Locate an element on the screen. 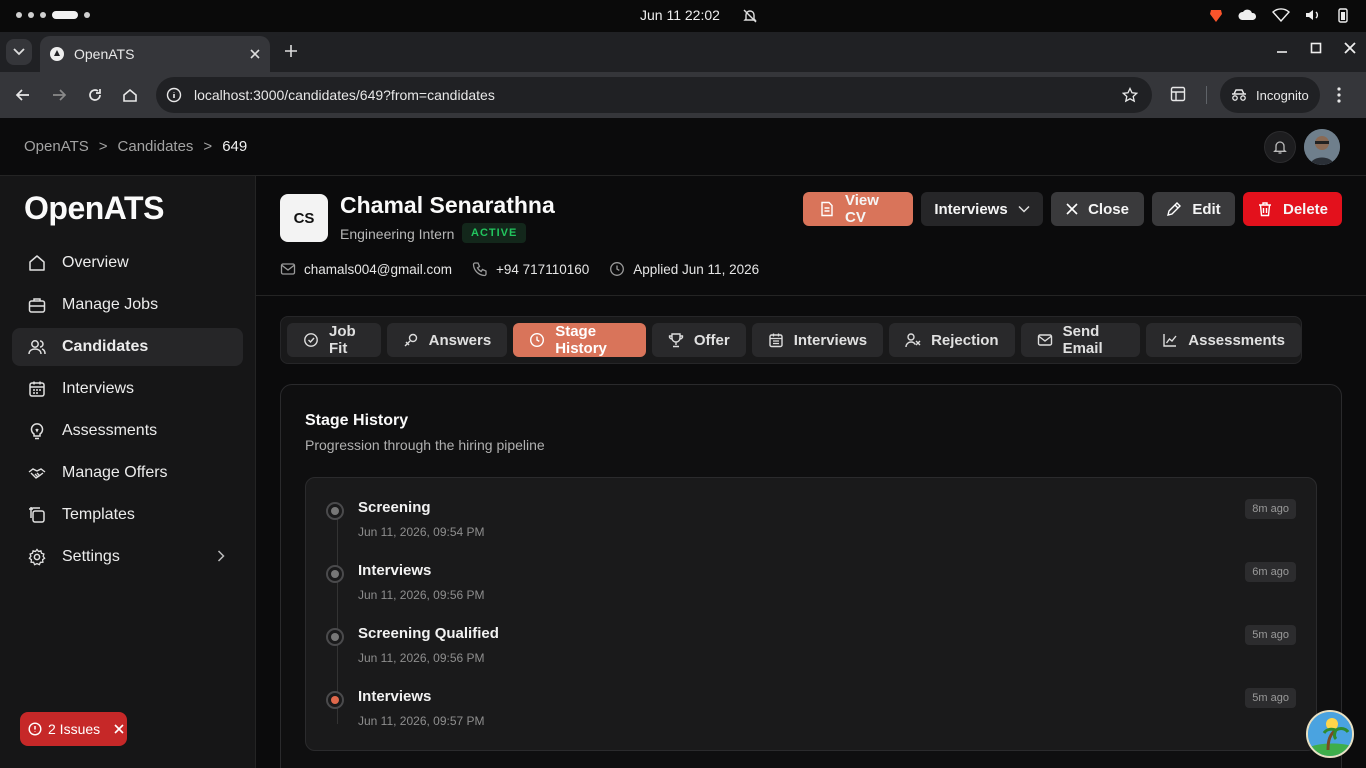 This screenshot has height=768, width=1366. stage-name: Screening is located at coordinates (394, 507).